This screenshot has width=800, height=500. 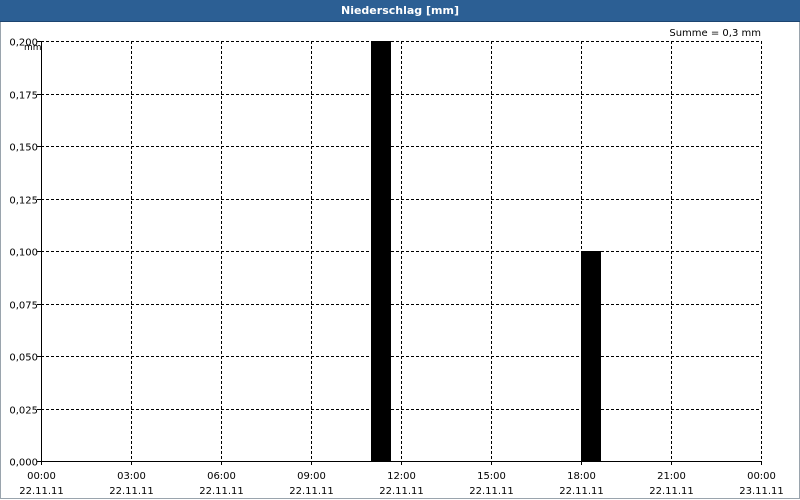 I want to click on x-tick-date-label: 23.11.11, so click(x=761, y=491).